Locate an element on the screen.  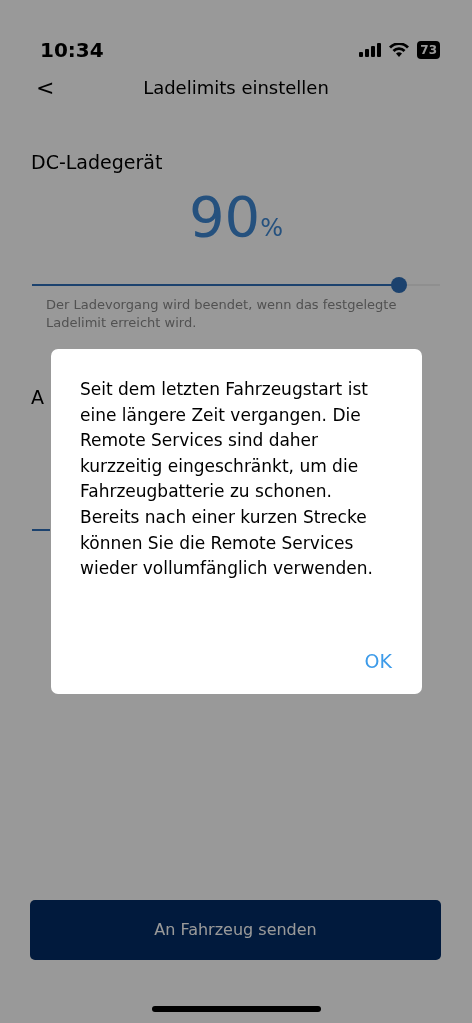
description-text: Der Ladevorgang wird beendet, wenn das festgelegte Ladelimit erreicht wird. is located at coordinates (222, 314).